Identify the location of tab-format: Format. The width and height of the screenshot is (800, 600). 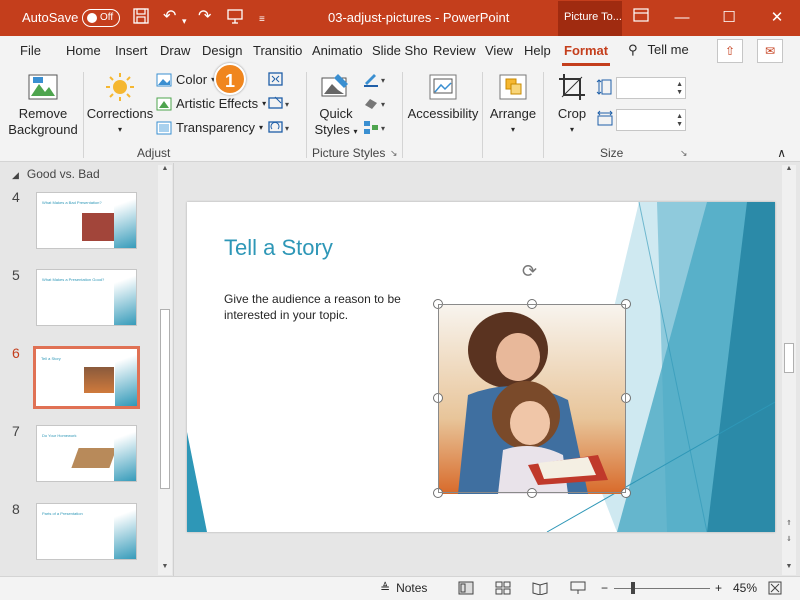
(586, 50).